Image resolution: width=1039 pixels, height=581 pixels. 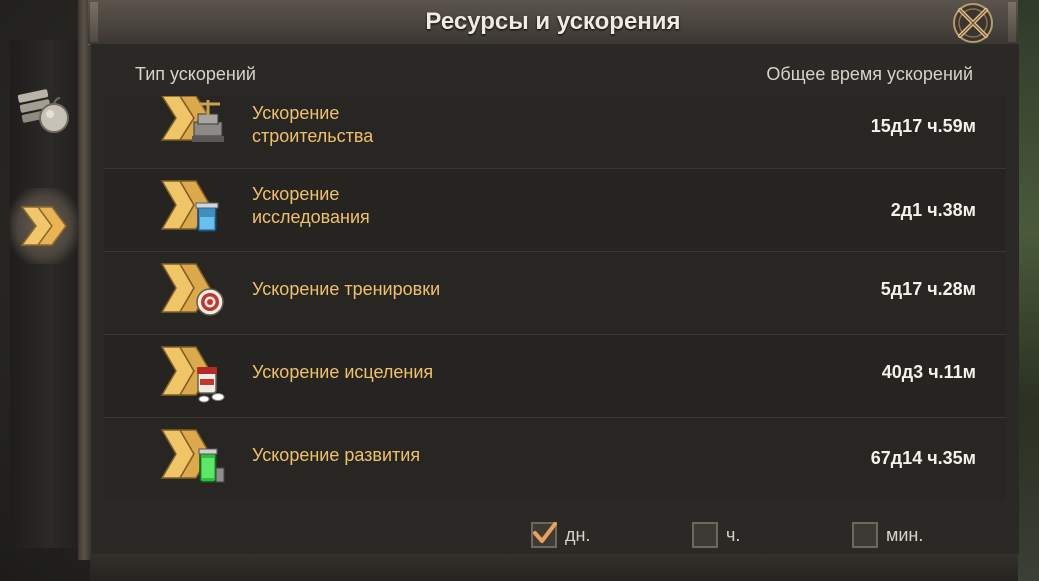 What do you see at coordinates (195, 74) in the screenshot?
I see `column-header-type: Тип ускорений` at bounding box center [195, 74].